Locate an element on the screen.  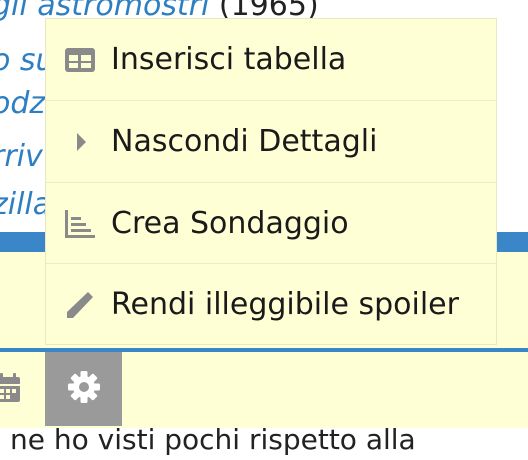
gear-button is located at coordinates (83, 389).